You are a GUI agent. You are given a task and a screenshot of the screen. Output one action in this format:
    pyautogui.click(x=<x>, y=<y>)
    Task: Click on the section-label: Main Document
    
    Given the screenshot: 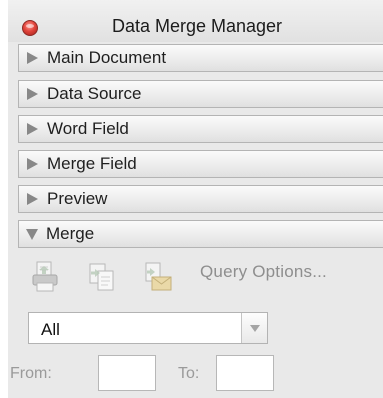 What is the action you would take?
    pyautogui.click(x=107, y=57)
    